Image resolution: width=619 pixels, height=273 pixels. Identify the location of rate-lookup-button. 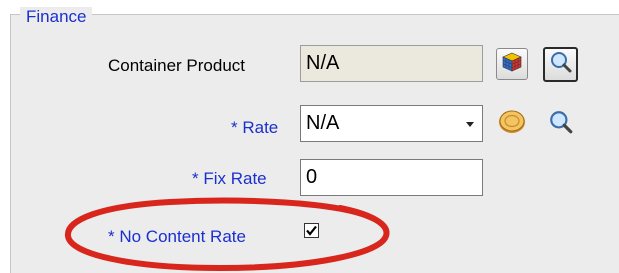
(561, 124).